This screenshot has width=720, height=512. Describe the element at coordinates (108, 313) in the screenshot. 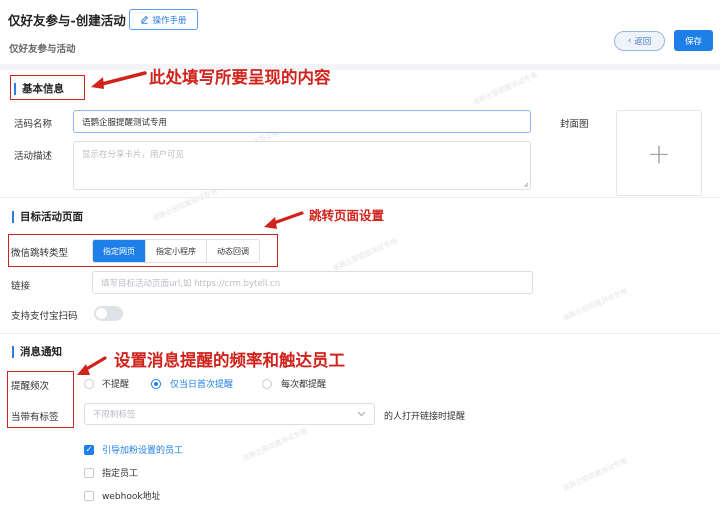

I see `alipay-toggle` at that location.